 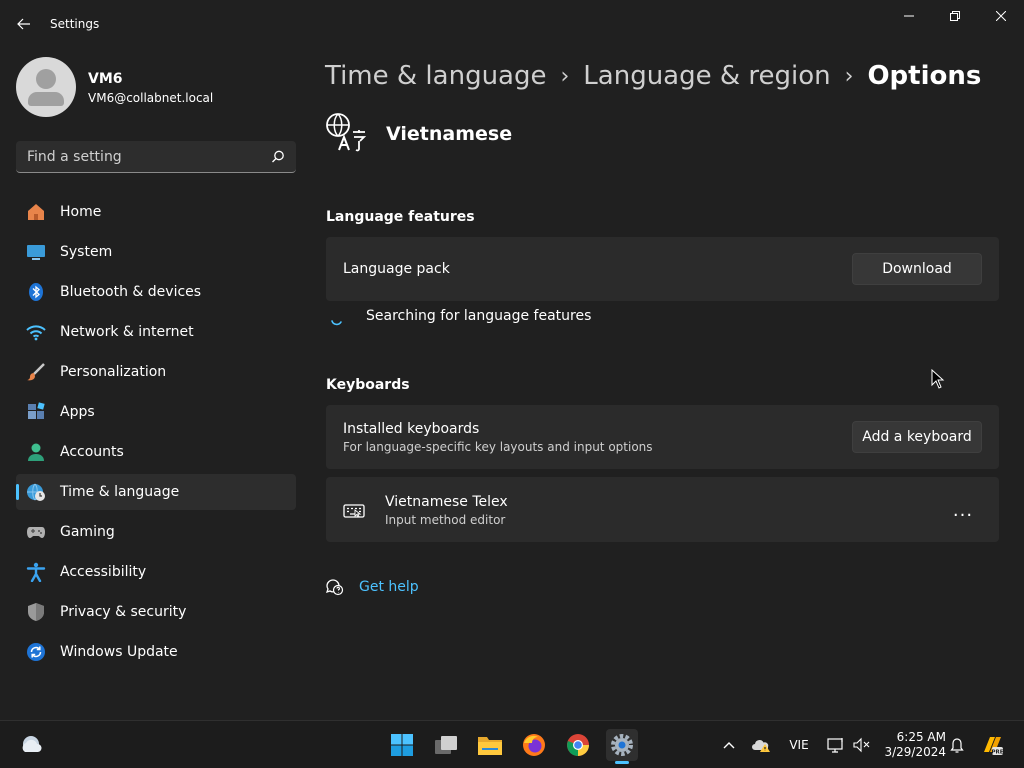 I want to click on maximize-icon, so click(x=955, y=16).